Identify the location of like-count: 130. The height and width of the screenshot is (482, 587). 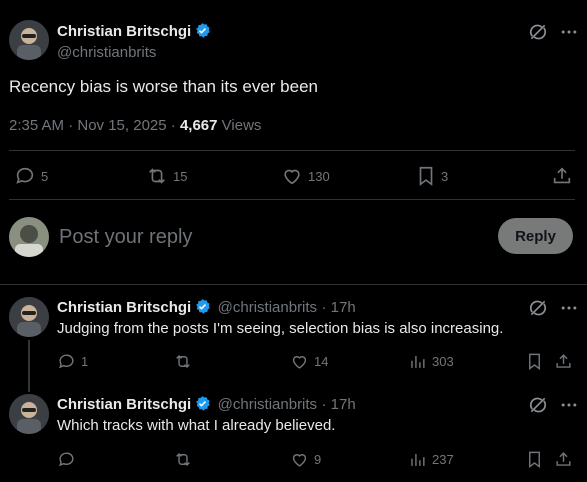
(319, 176).